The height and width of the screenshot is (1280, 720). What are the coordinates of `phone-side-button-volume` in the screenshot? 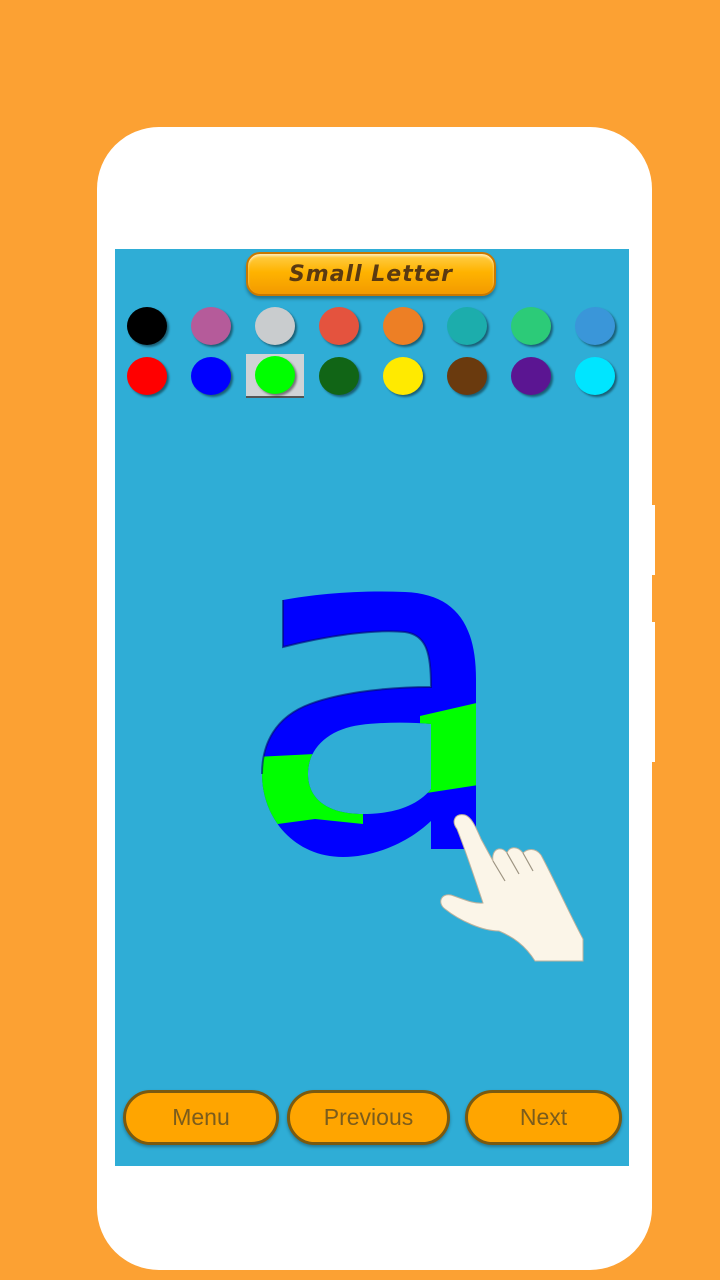 It's located at (653, 540).